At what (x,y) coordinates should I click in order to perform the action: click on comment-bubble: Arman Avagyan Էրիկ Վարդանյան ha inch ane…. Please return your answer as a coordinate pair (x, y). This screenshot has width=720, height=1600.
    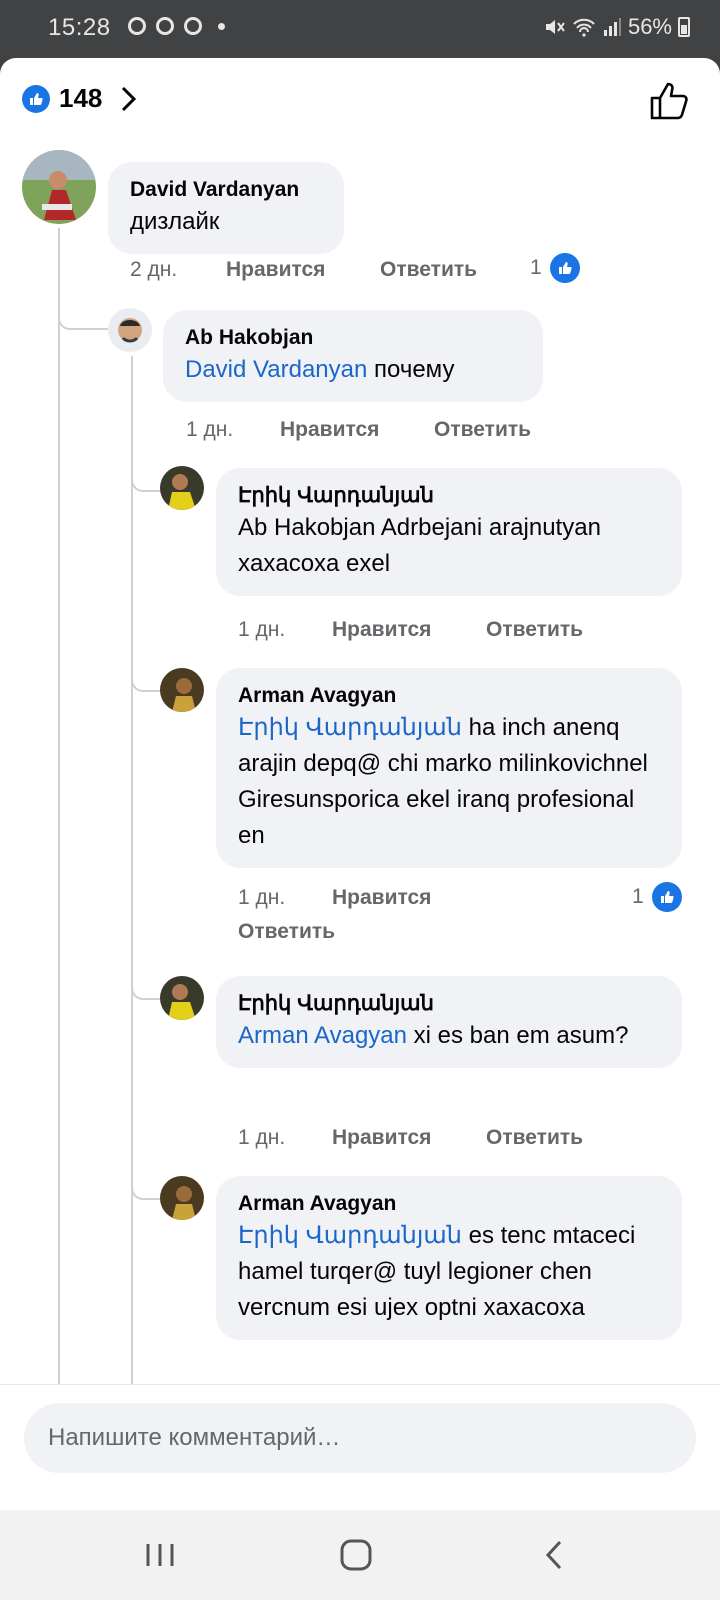
    Looking at the image, I should click on (449, 768).